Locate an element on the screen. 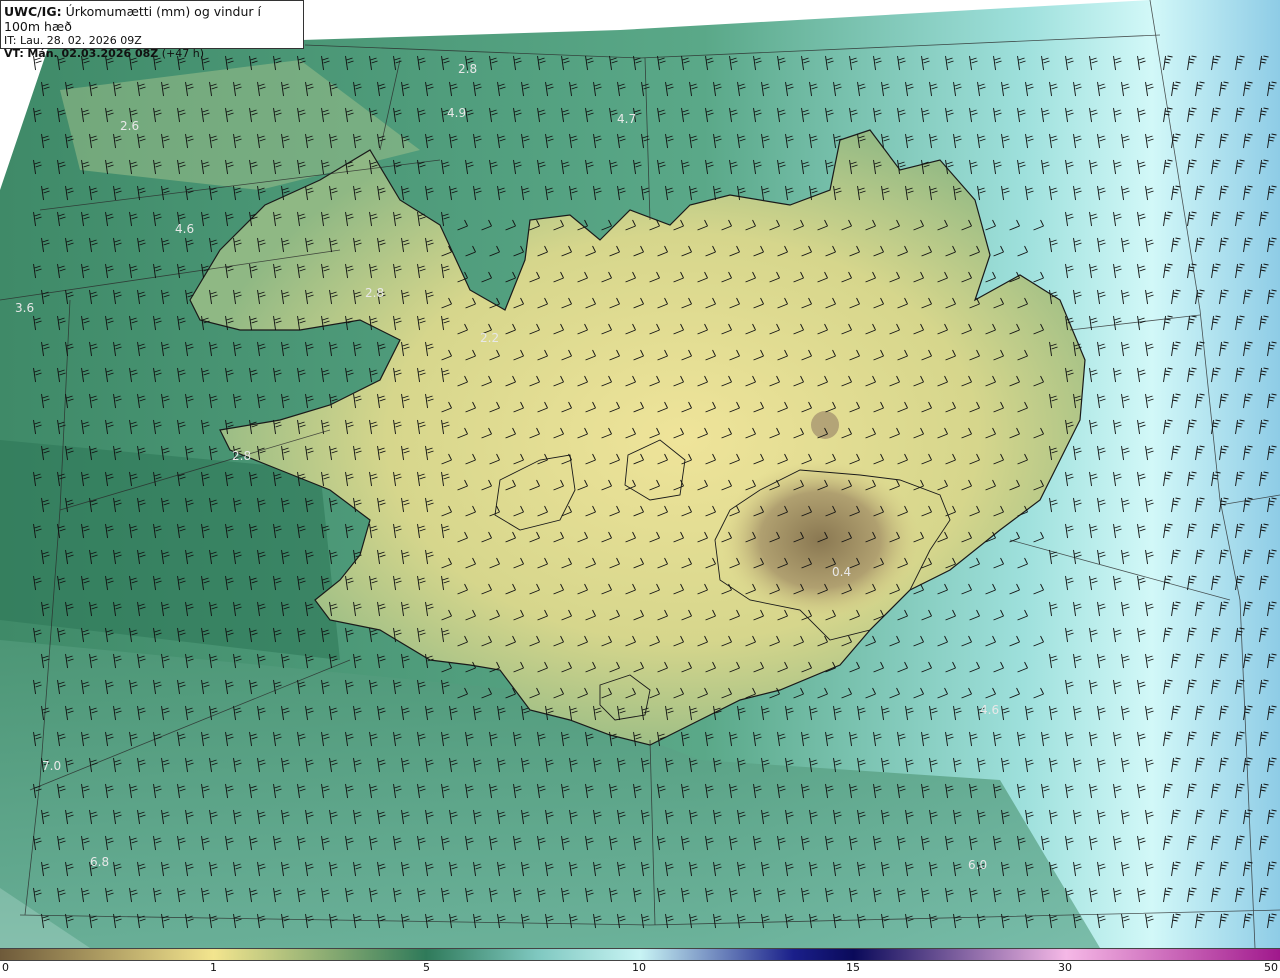 The image size is (1280, 978). value-label: 4.9 is located at coordinates (456, 113).